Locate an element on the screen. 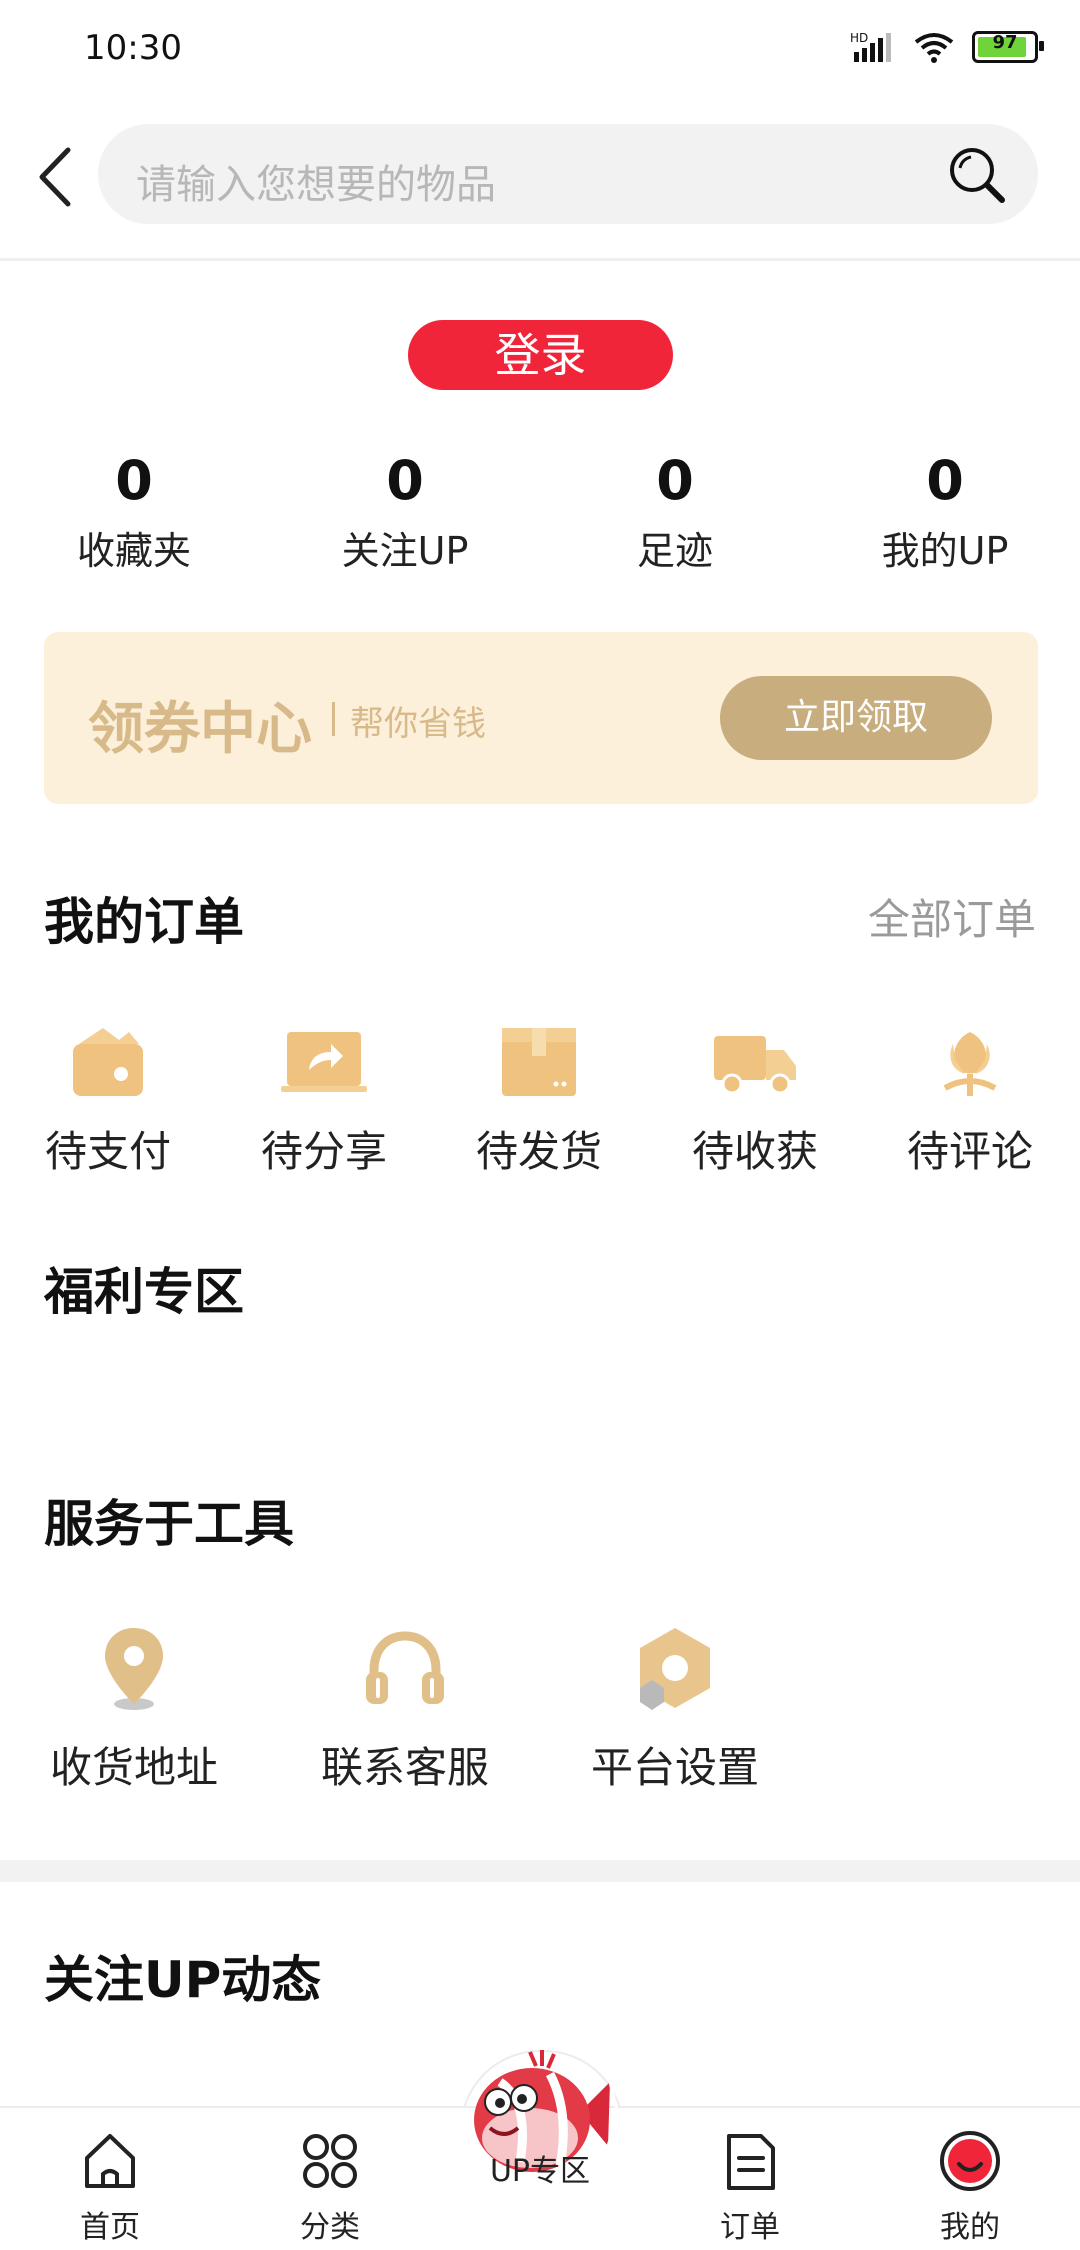 The image size is (1080, 2250). order-label: 待支付 is located at coordinates (107, 1151).